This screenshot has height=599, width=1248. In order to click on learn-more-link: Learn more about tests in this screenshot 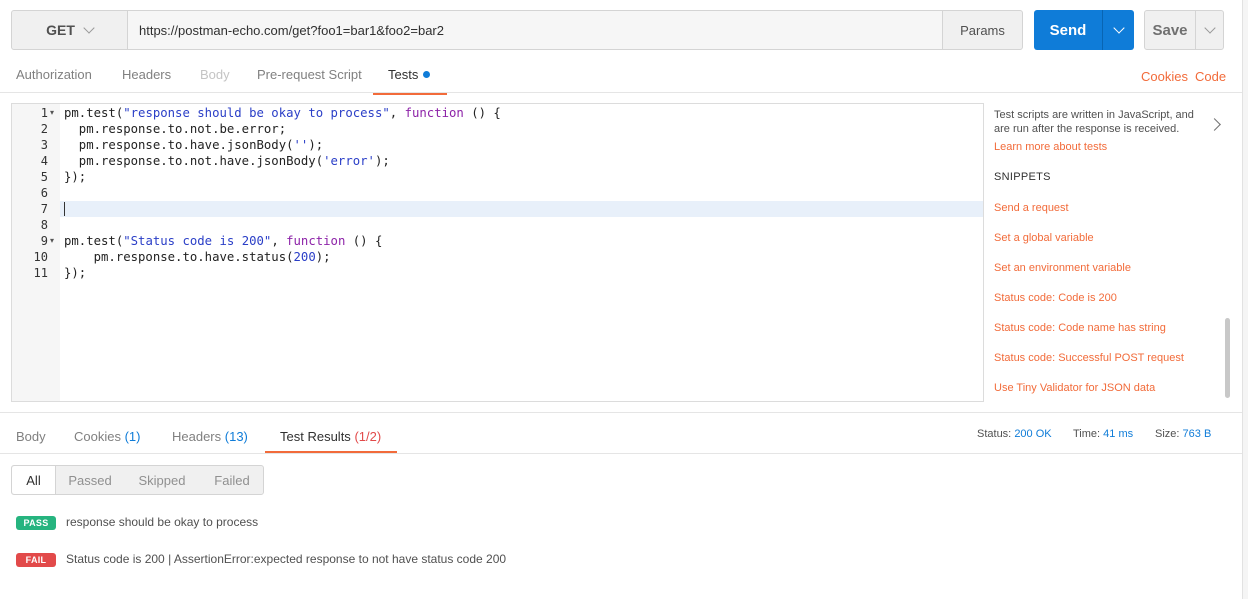, I will do `click(1099, 147)`.